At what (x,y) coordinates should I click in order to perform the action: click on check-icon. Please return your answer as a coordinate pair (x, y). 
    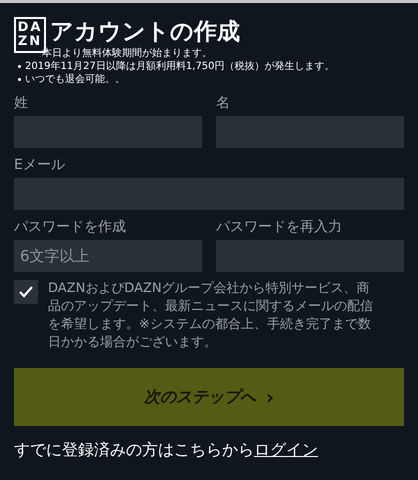
    Looking at the image, I should click on (26, 292).